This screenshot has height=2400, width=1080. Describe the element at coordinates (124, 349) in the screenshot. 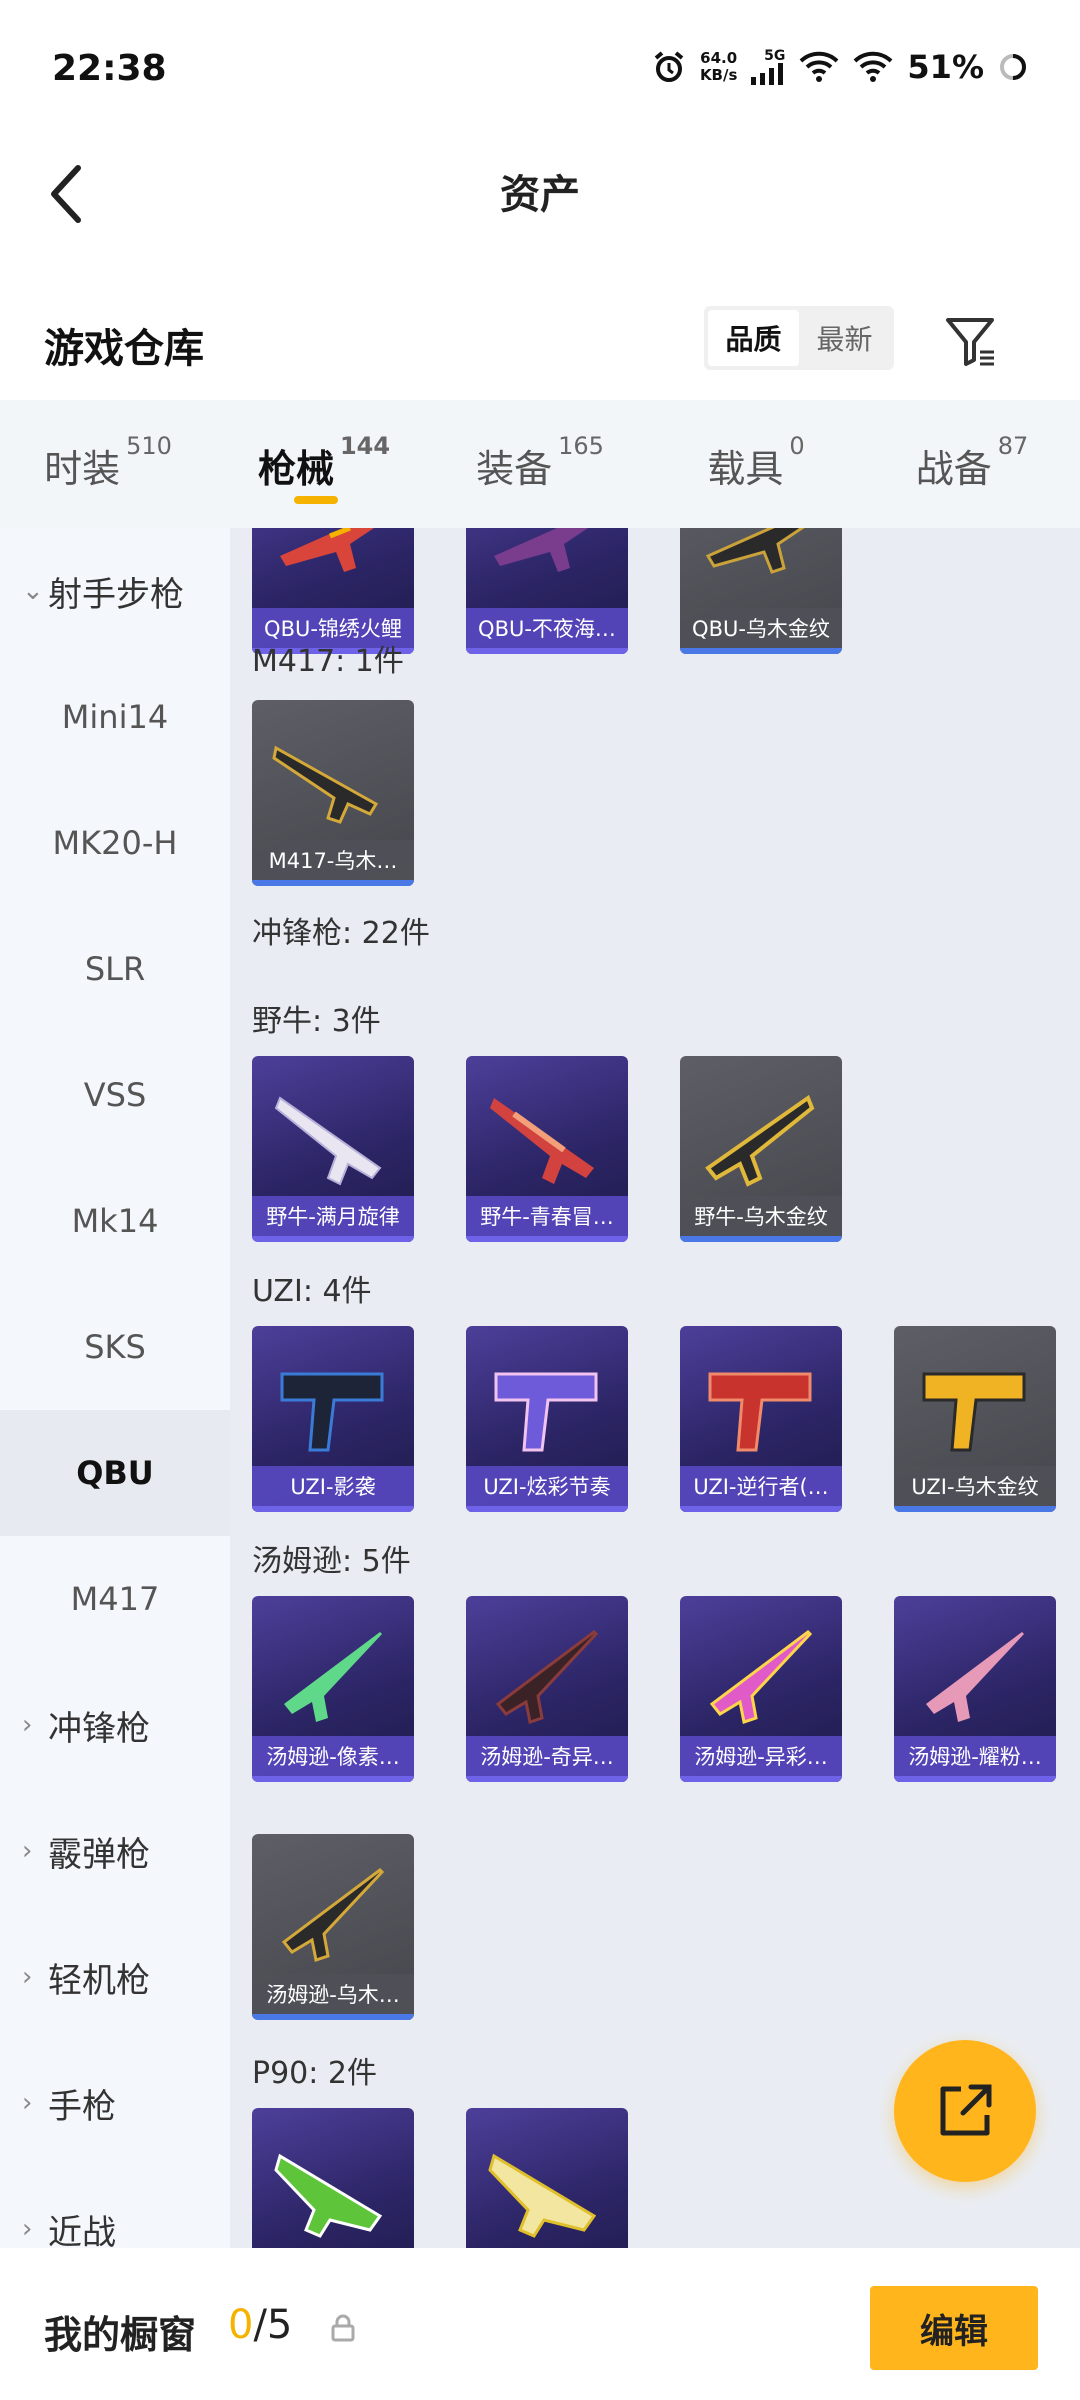

I see `warehouse-title: 游戏仓库` at that location.